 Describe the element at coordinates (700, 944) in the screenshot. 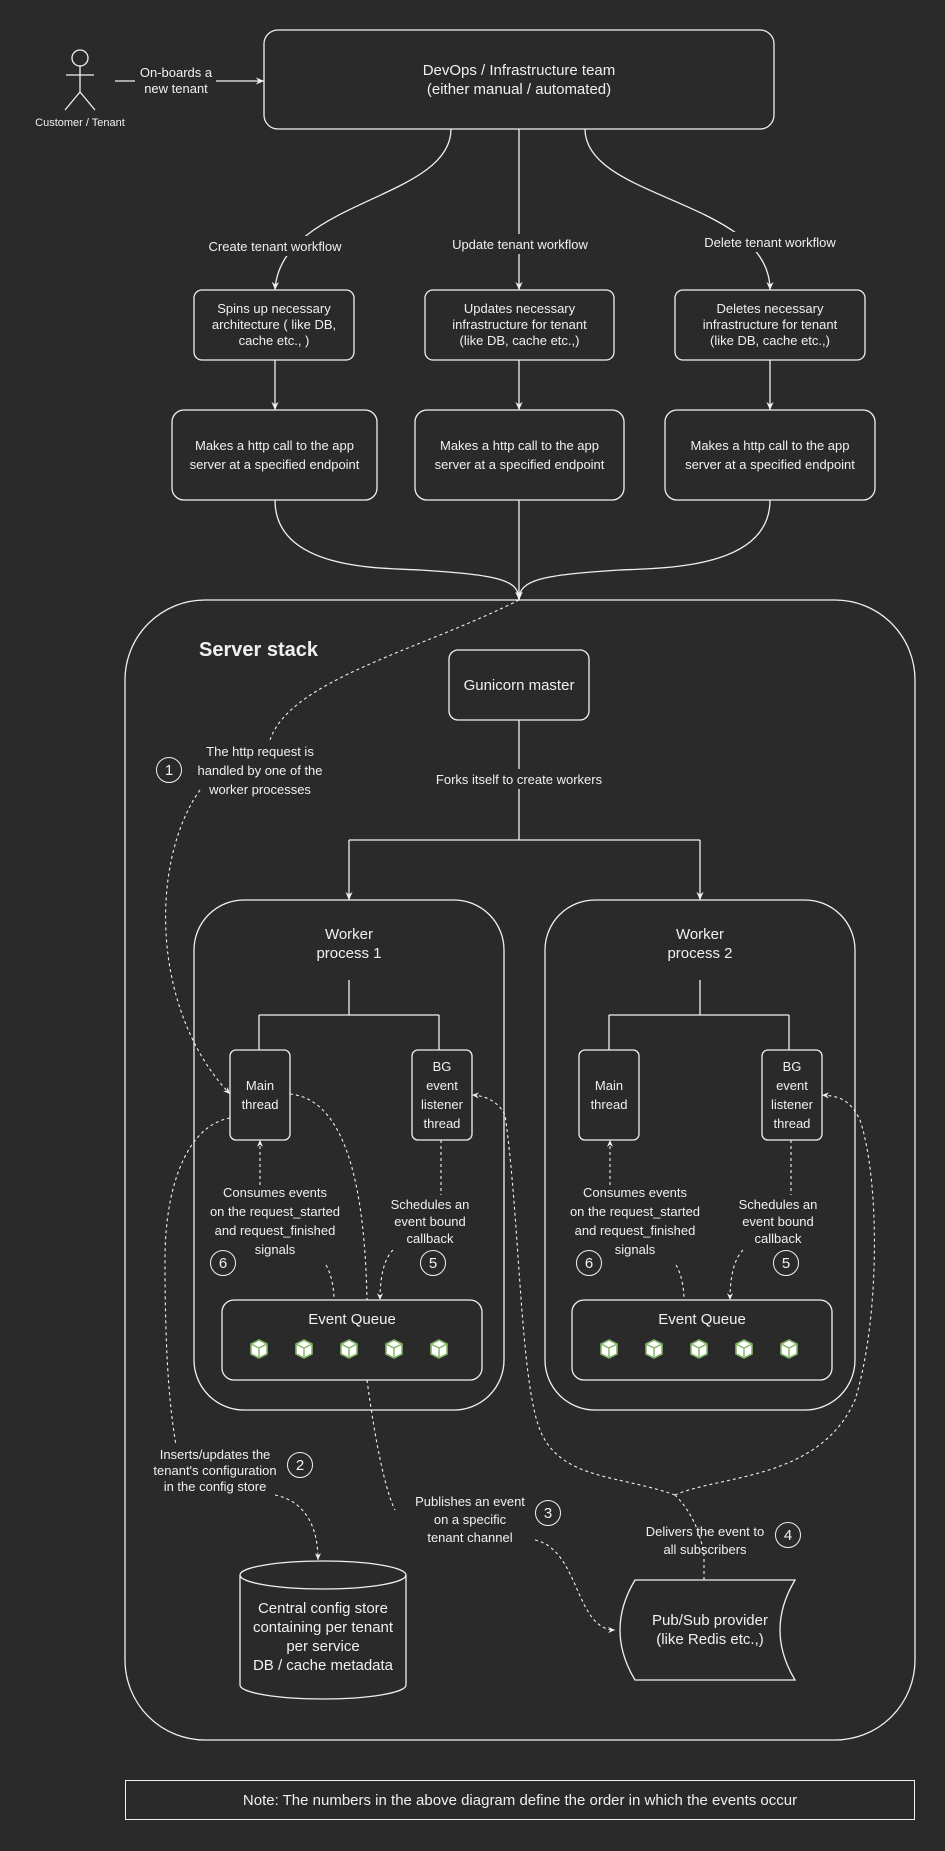

I see `worker-2-title: Worker process 2` at that location.